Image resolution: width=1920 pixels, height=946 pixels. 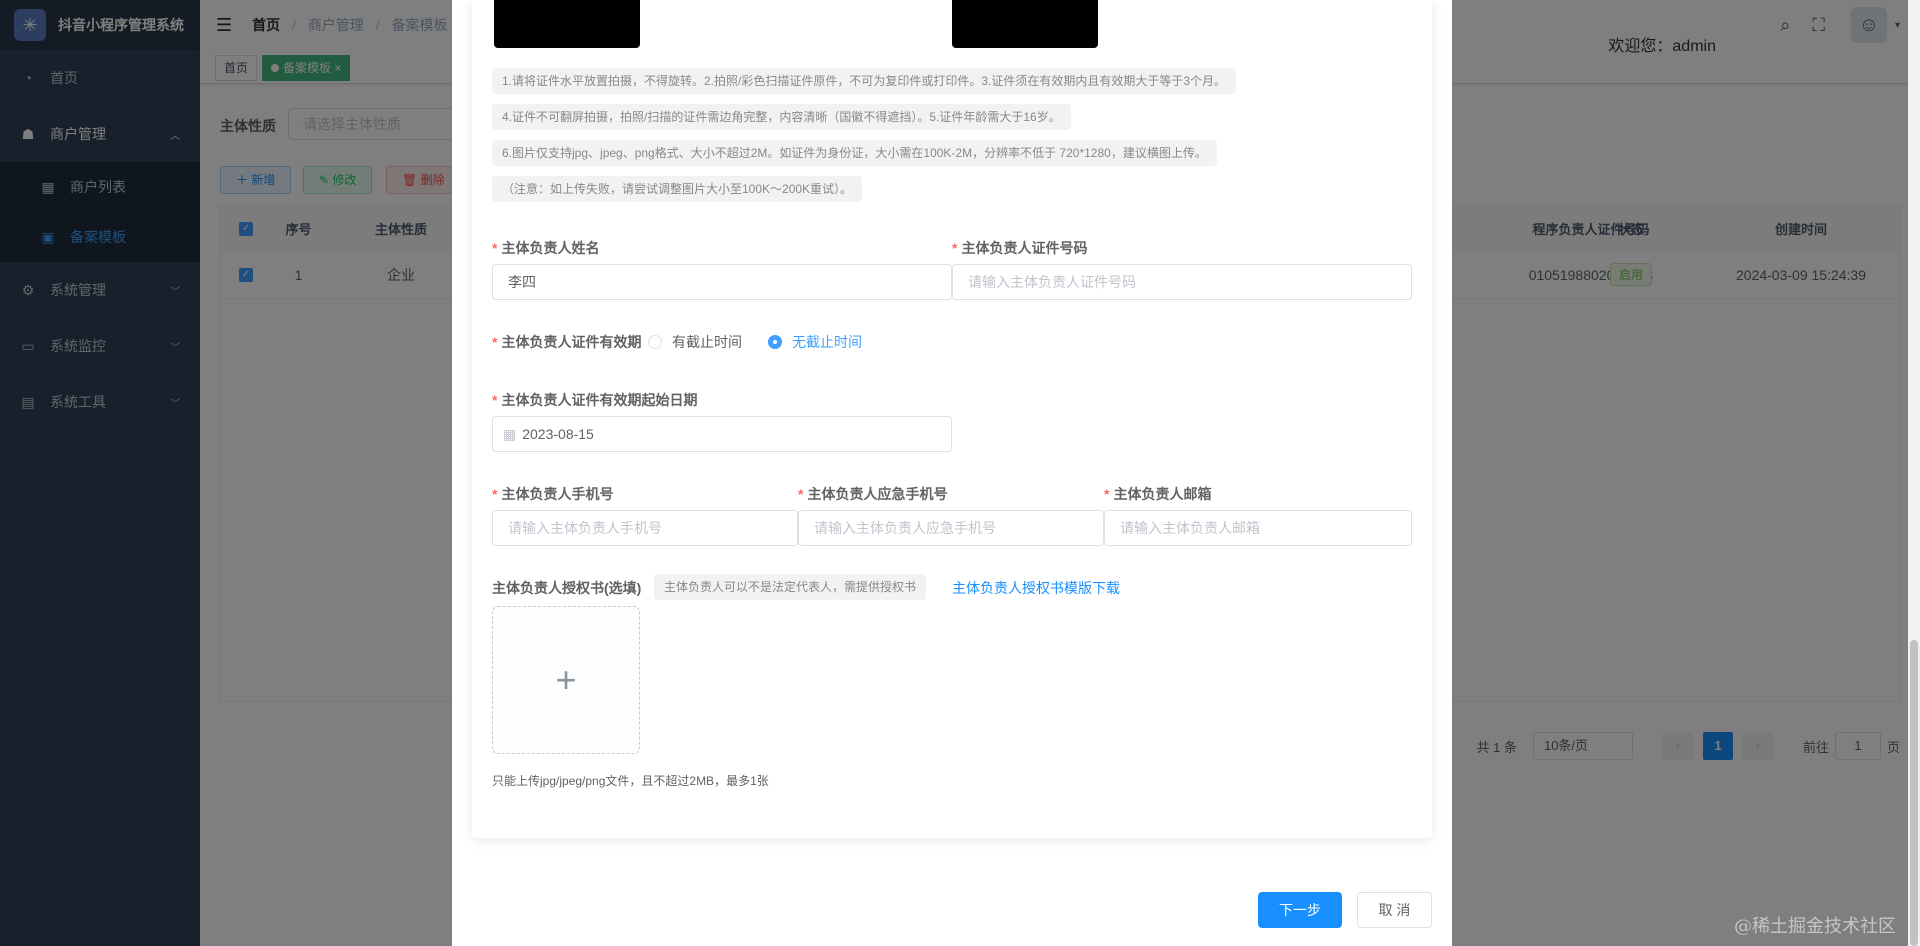 What do you see at coordinates (1914, 473) in the screenshot?
I see `page-scrollbar` at bounding box center [1914, 473].